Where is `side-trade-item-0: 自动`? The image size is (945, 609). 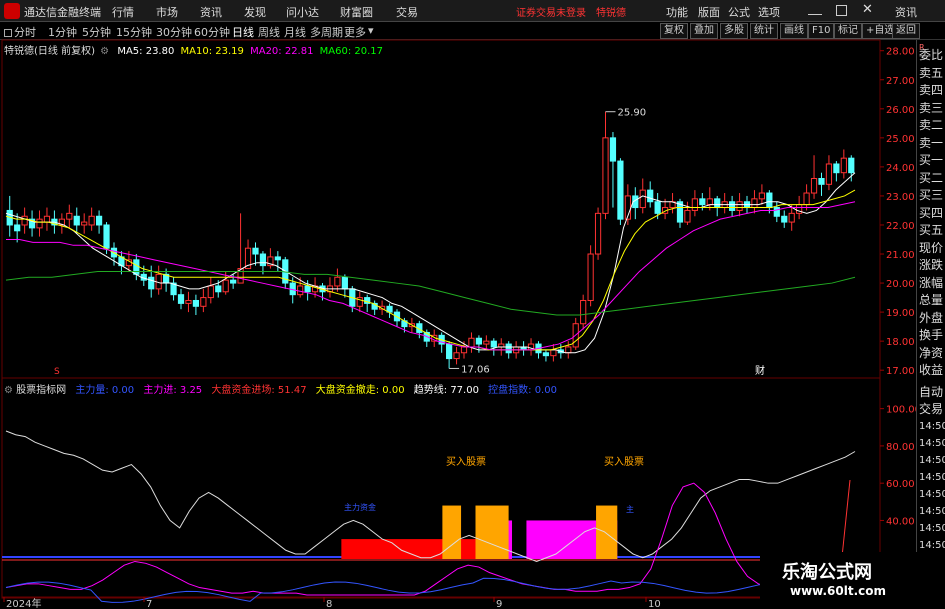
side-trade-item-0: 自动 is located at coordinates (932, 392).